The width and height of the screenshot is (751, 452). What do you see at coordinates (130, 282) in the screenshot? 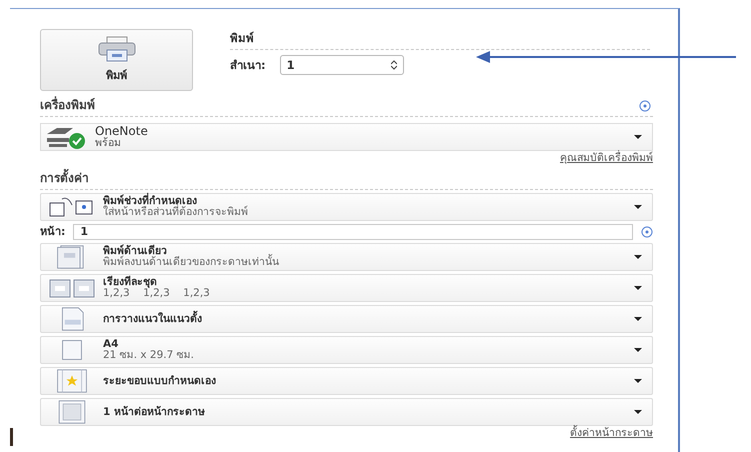
I see `option-title: เรียงทีละชุด` at bounding box center [130, 282].